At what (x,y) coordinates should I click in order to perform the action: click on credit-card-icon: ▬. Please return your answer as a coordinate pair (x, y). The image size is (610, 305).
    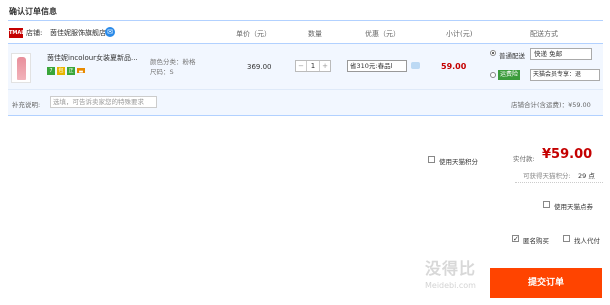
    Looking at the image, I should click on (81, 71).